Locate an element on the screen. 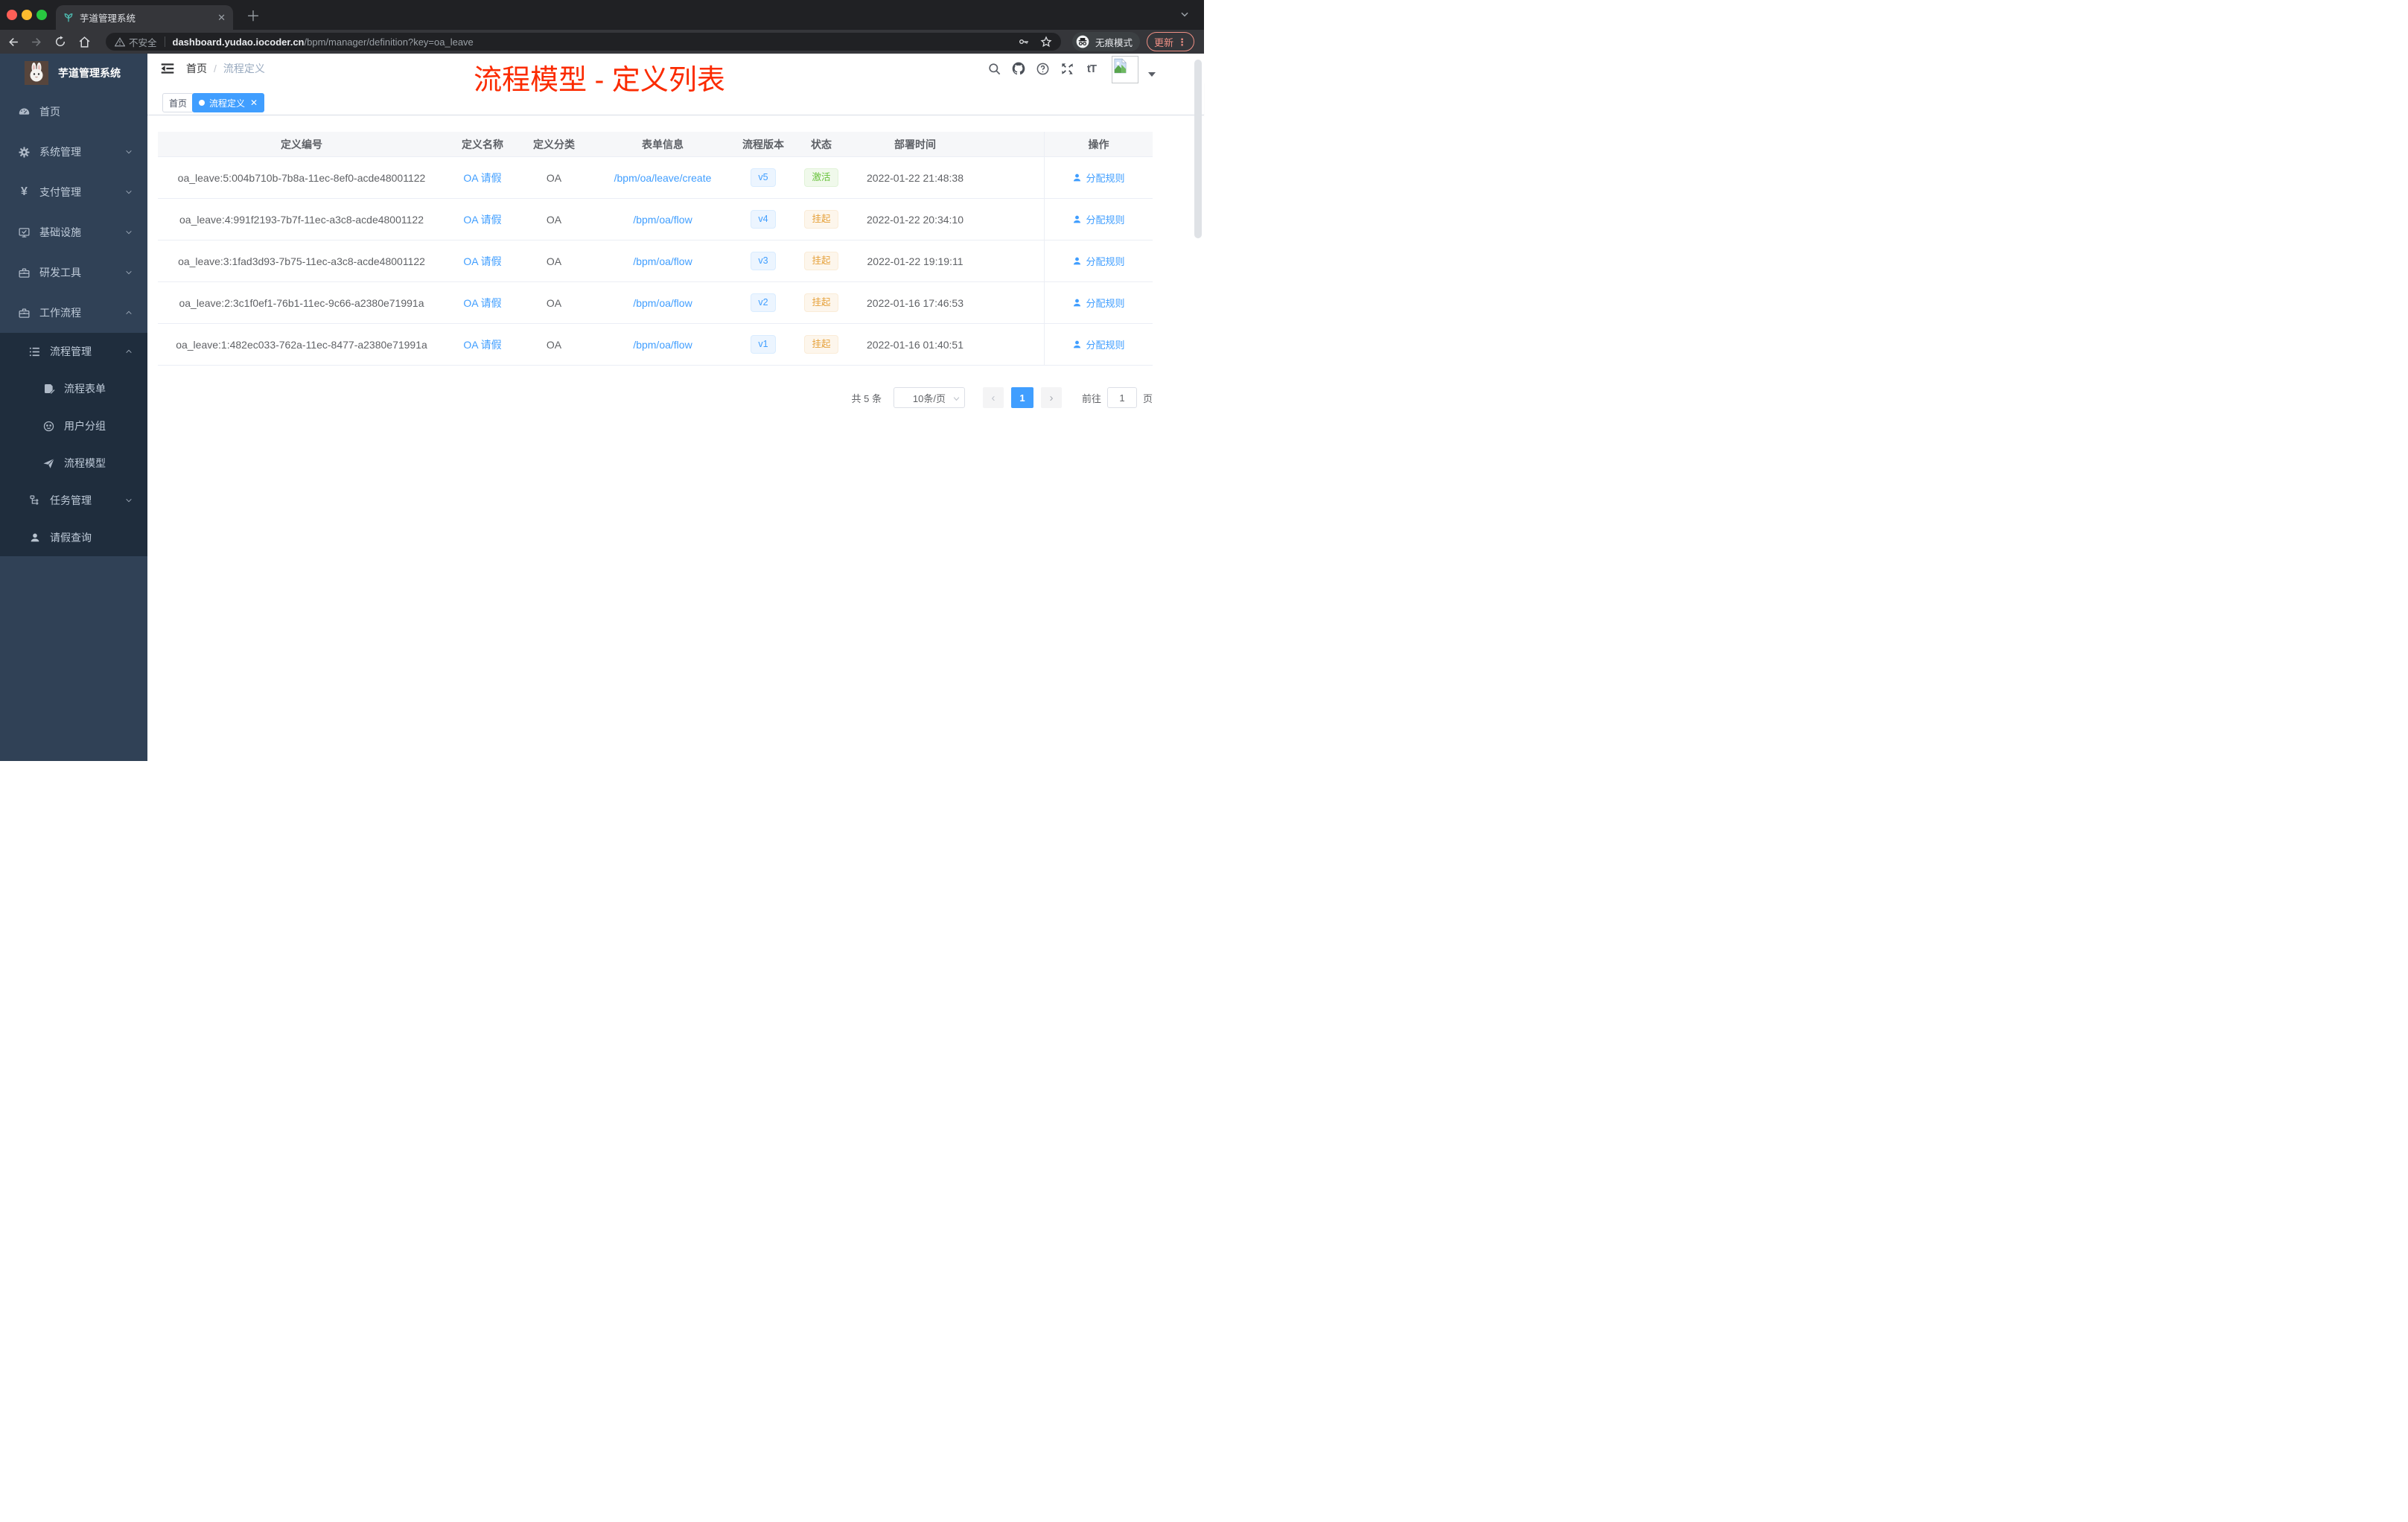 The width and height of the screenshot is (2408, 1522). bookmark-star-icon is located at coordinates (1046, 42).